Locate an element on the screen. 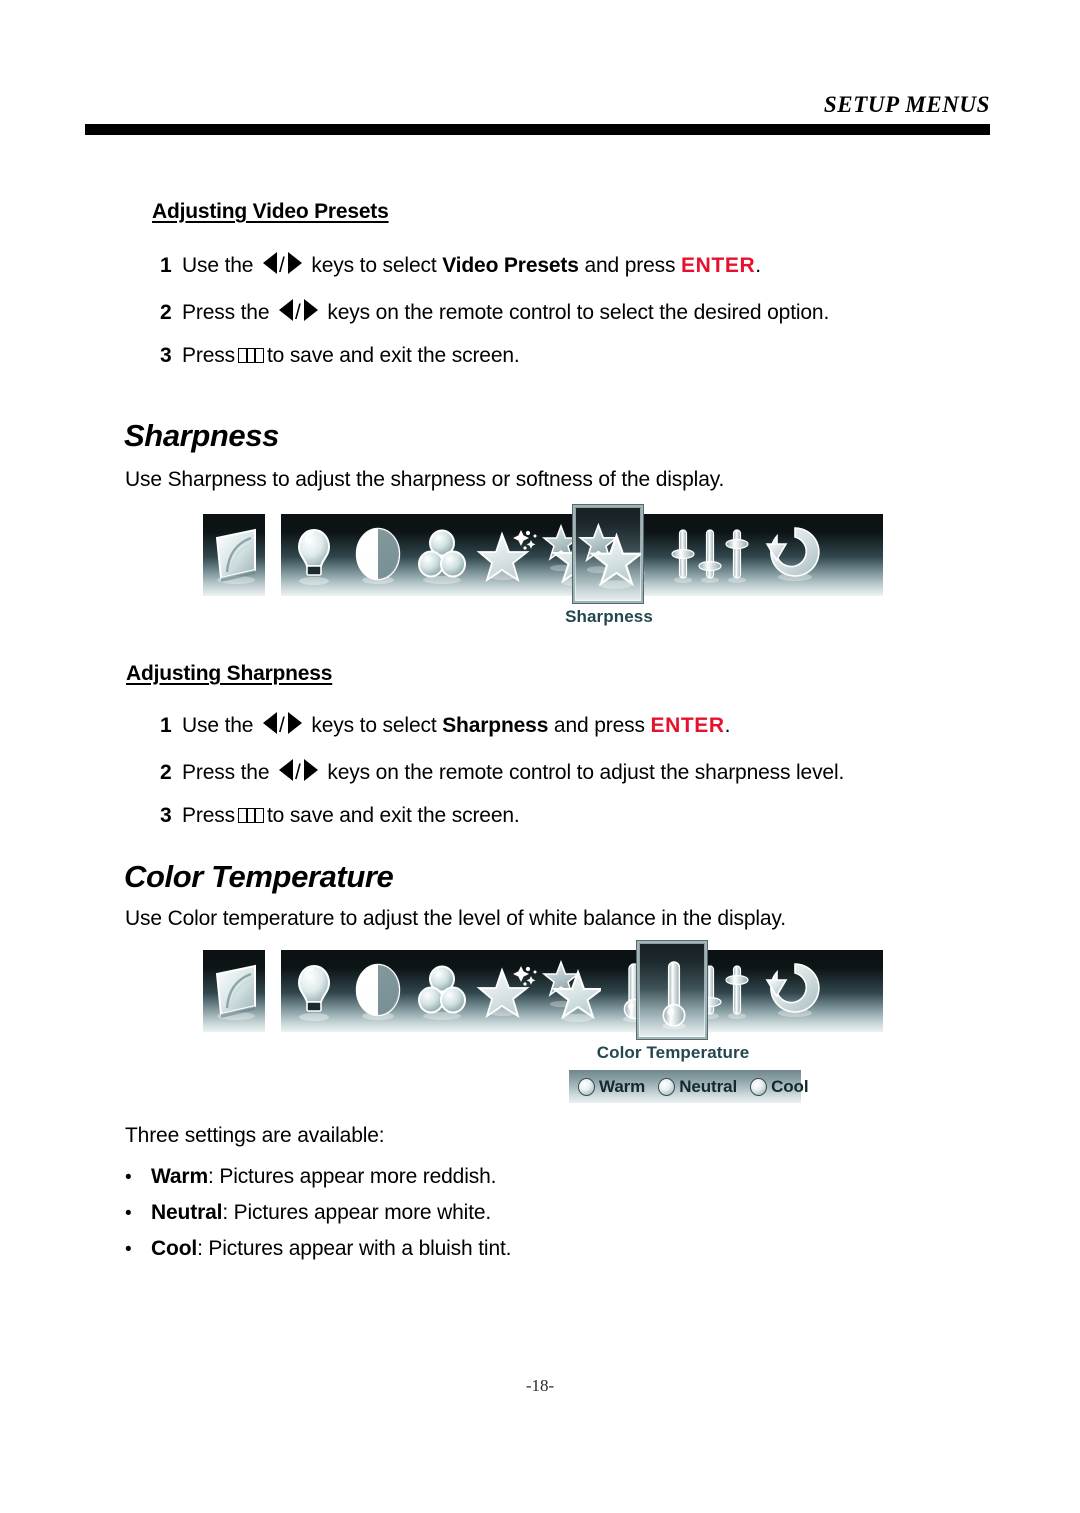  heading-color-temperature: Color Temperature is located at coordinates (259, 876).